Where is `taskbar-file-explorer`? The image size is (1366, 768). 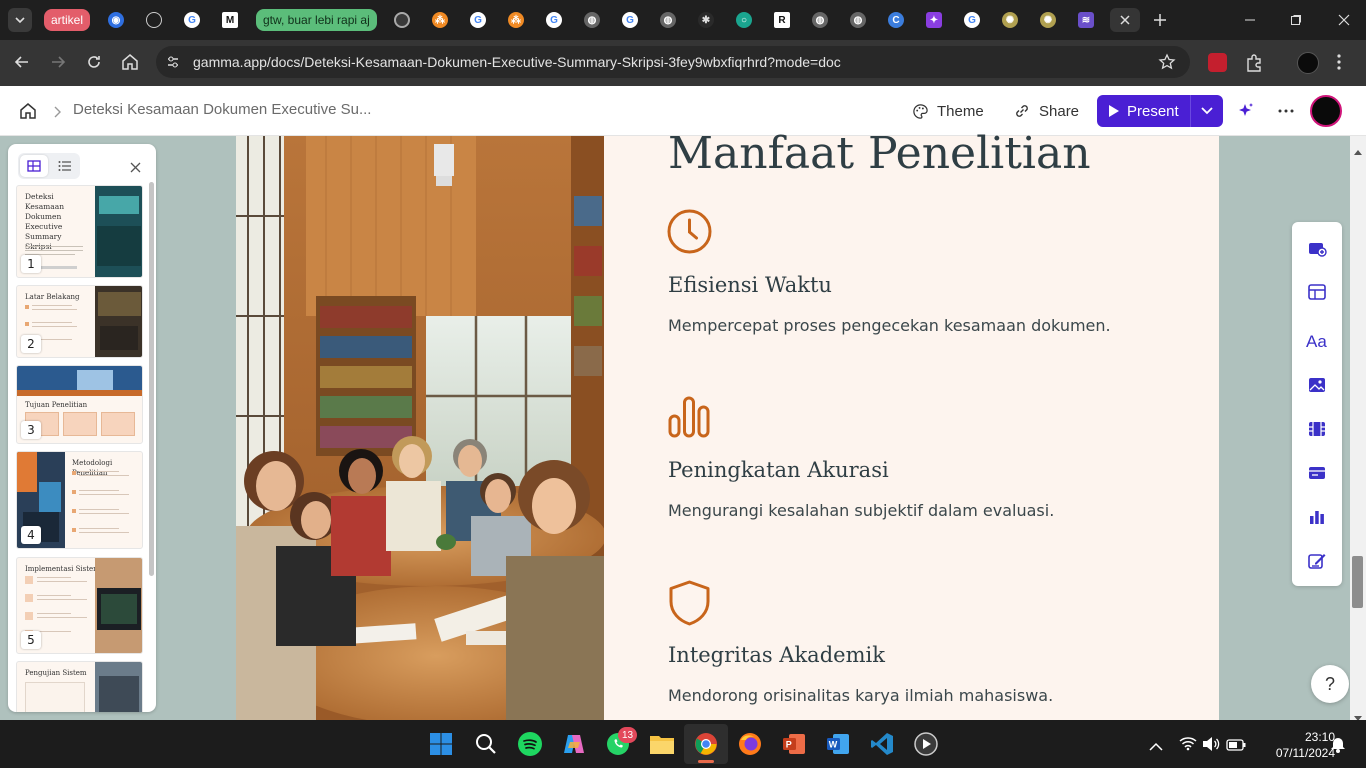 taskbar-file-explorer is located at coordinates (662, 744).